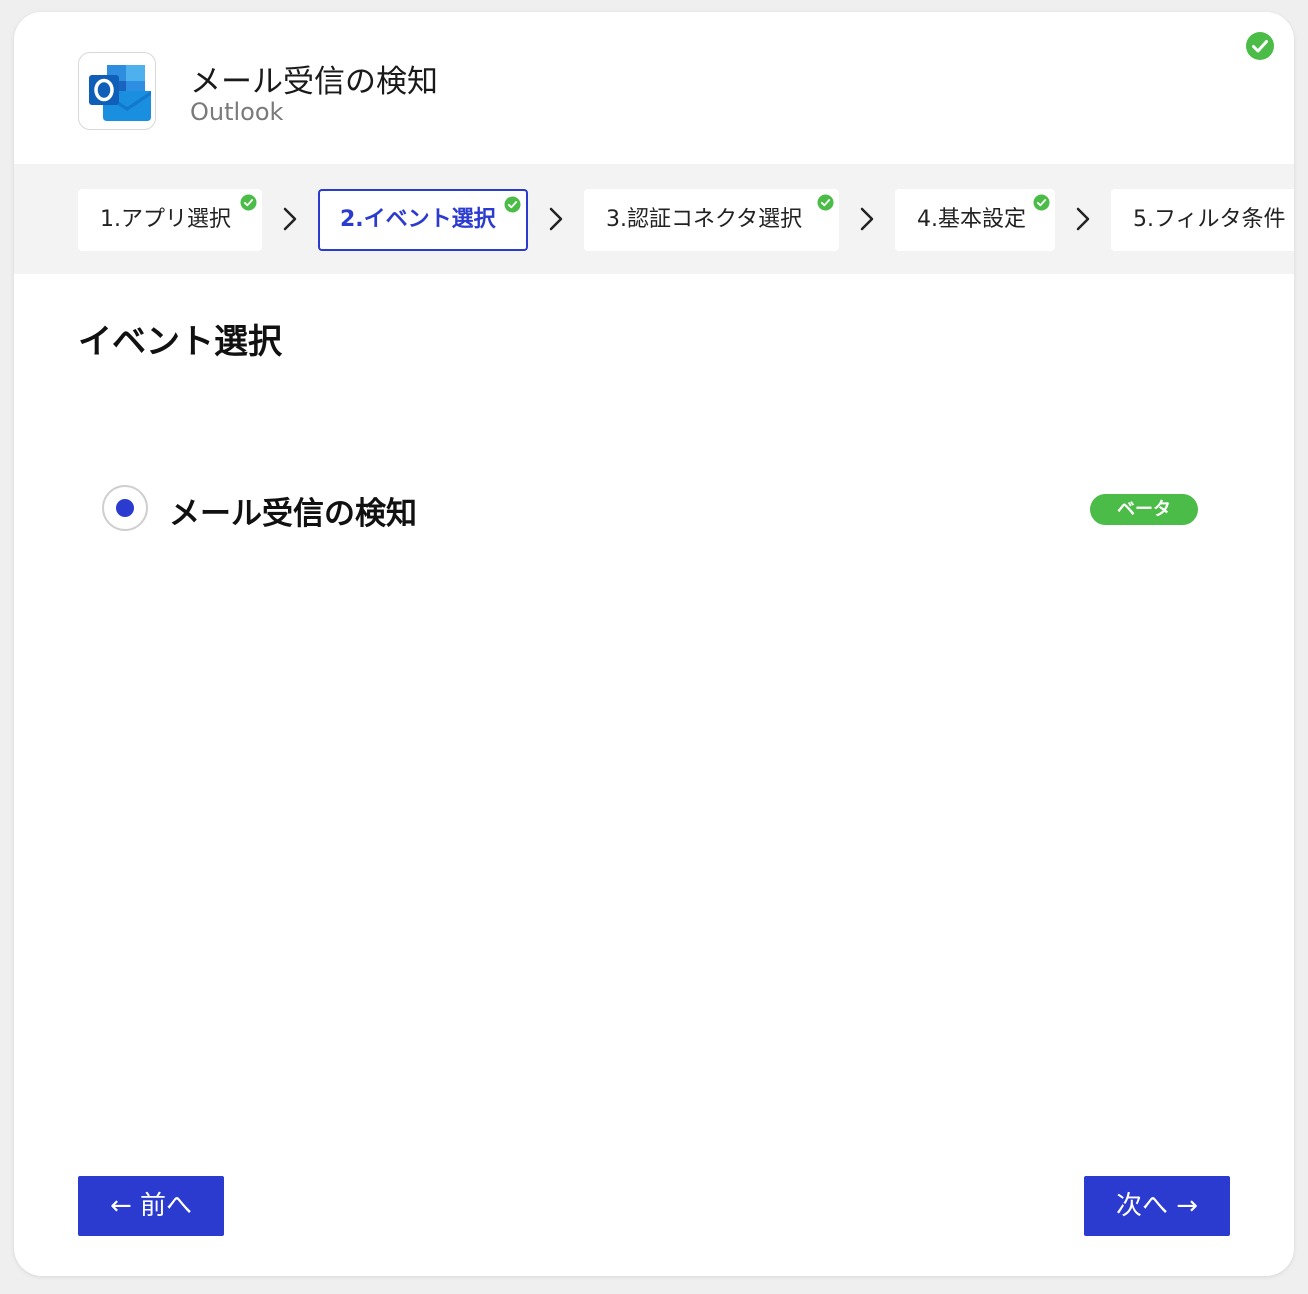  What do you see at coordinates (293, 510) in the screenshot?
I see `event-option-label: メール受信の検知` at bounding box center [293, 510].